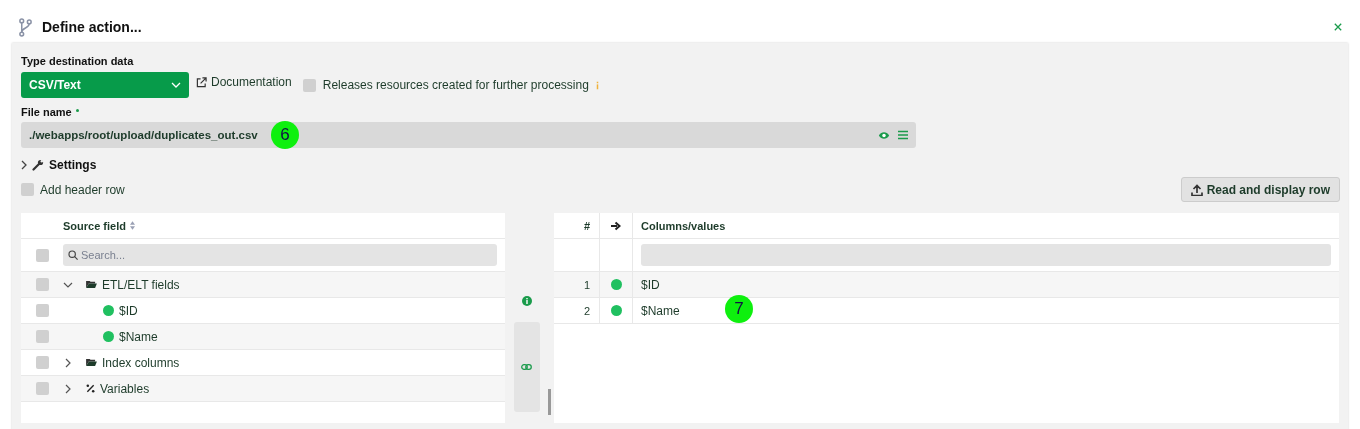 This screenshot has width=1360, height=429. Describe the element at coordinates (25, 27) in the screenshot. I see `branch-icon` at that location.